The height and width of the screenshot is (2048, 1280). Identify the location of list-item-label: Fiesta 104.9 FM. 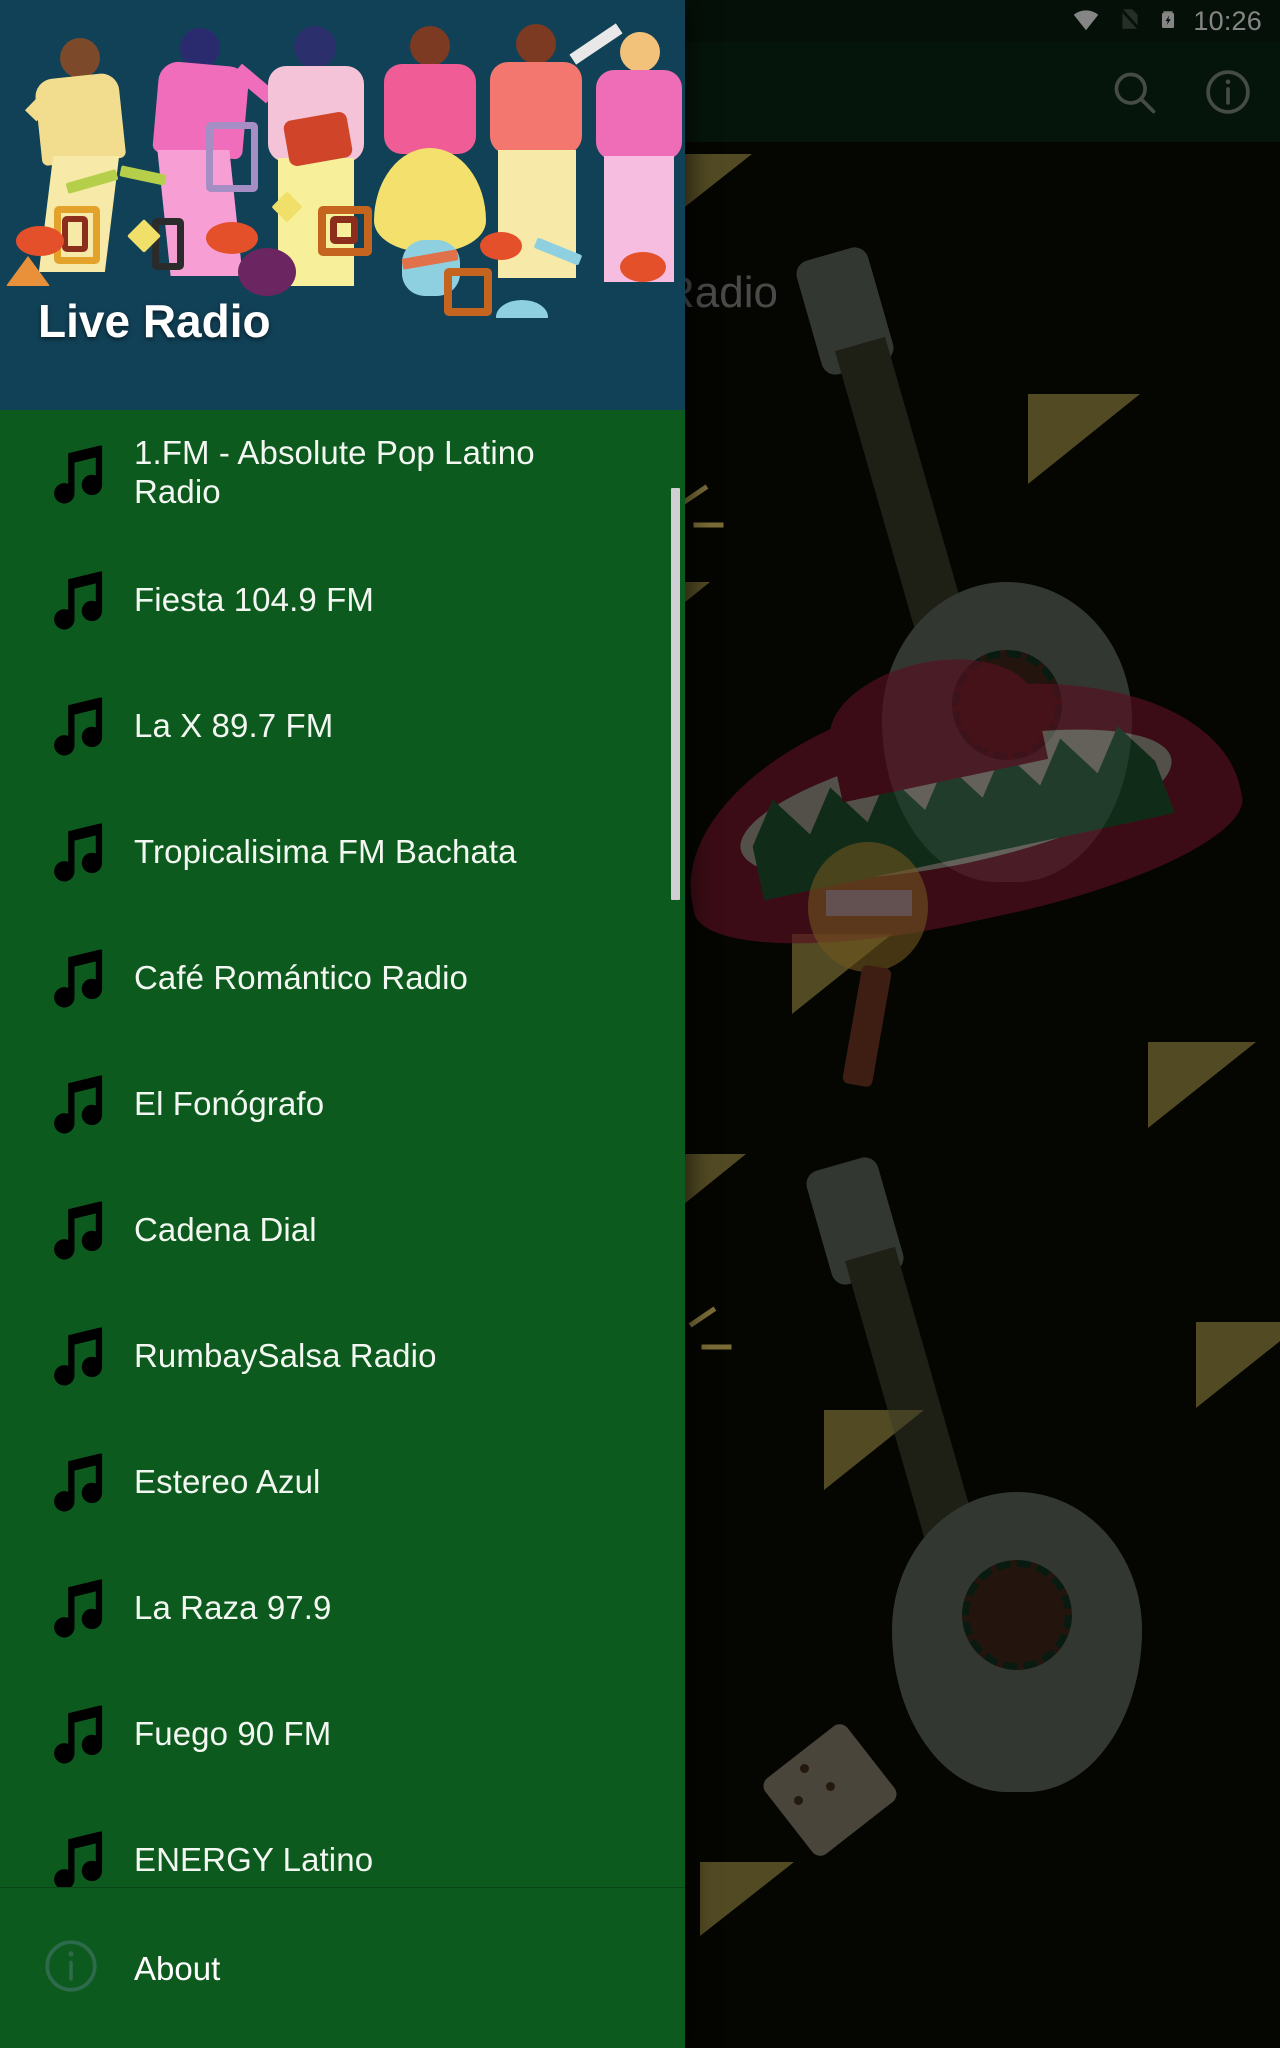
(254, 599).